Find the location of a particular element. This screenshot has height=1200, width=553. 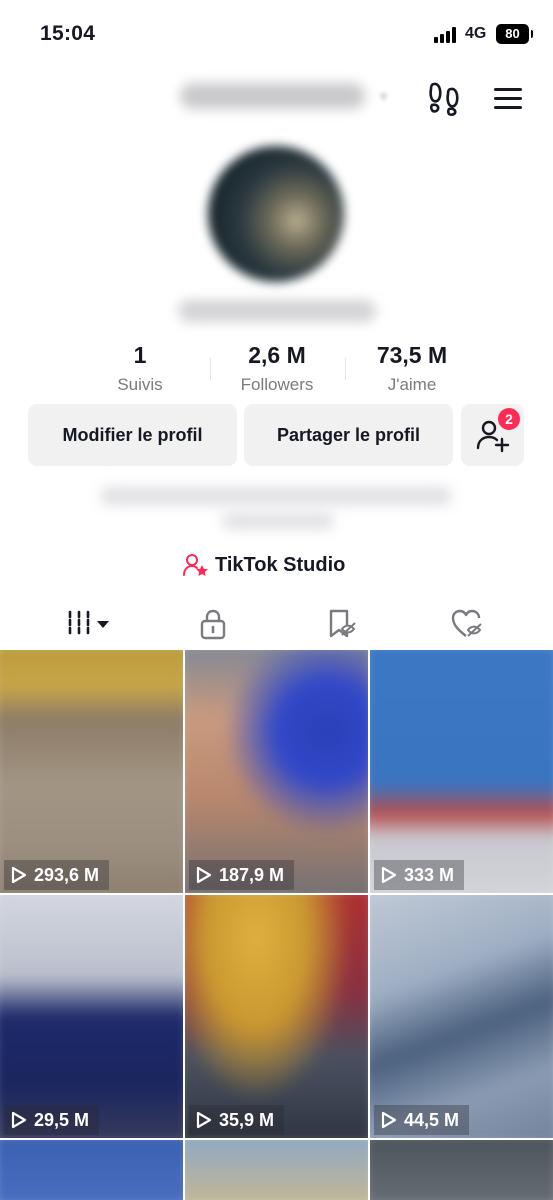

battery-icon: 80 is located at coordinates (514, 34).